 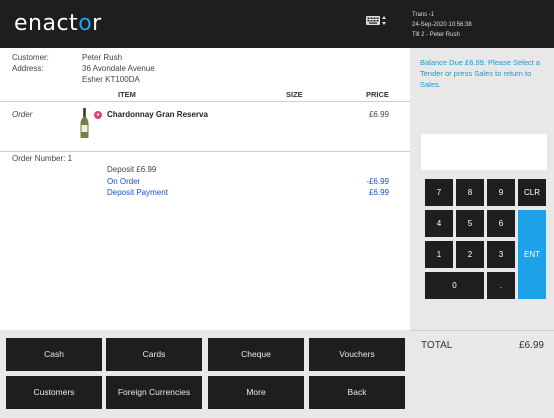 What do you see at coordinates (132, 169) in the screenshot?
I see `deposit-title: Deposit £6.99` at bounding box center [132, 169].